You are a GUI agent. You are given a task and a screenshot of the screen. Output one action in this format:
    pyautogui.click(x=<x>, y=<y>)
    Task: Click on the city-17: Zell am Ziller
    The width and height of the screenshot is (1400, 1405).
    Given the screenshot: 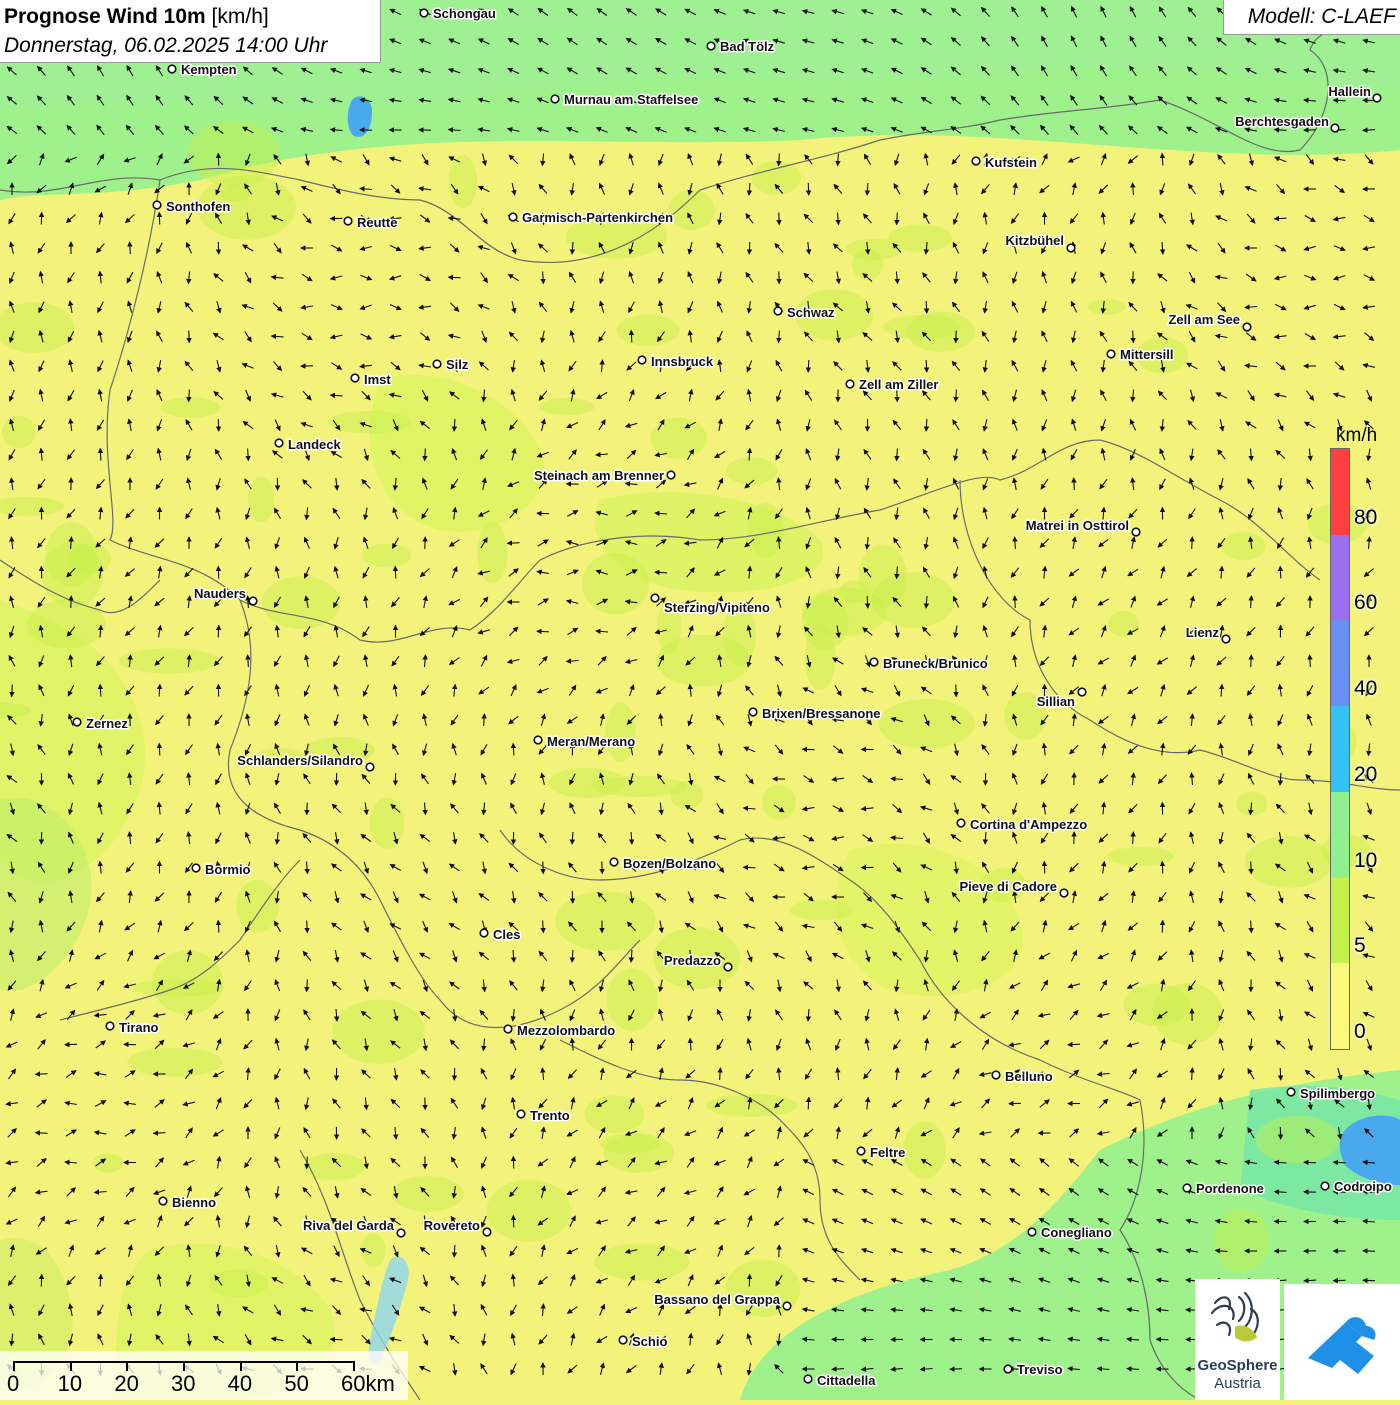 What is the action you would take?
    pyautogui.click(x=892, y=384)
    